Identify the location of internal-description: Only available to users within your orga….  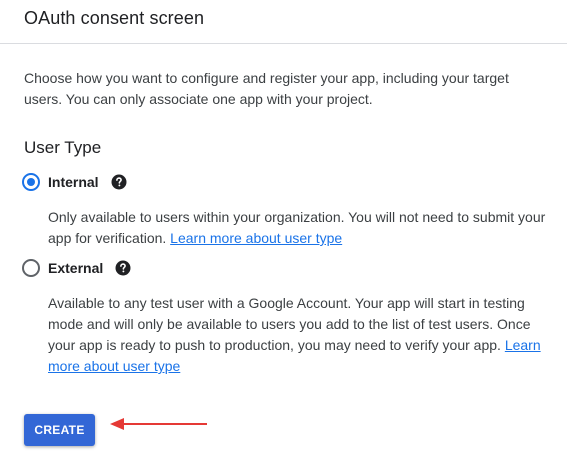
(298, 228).